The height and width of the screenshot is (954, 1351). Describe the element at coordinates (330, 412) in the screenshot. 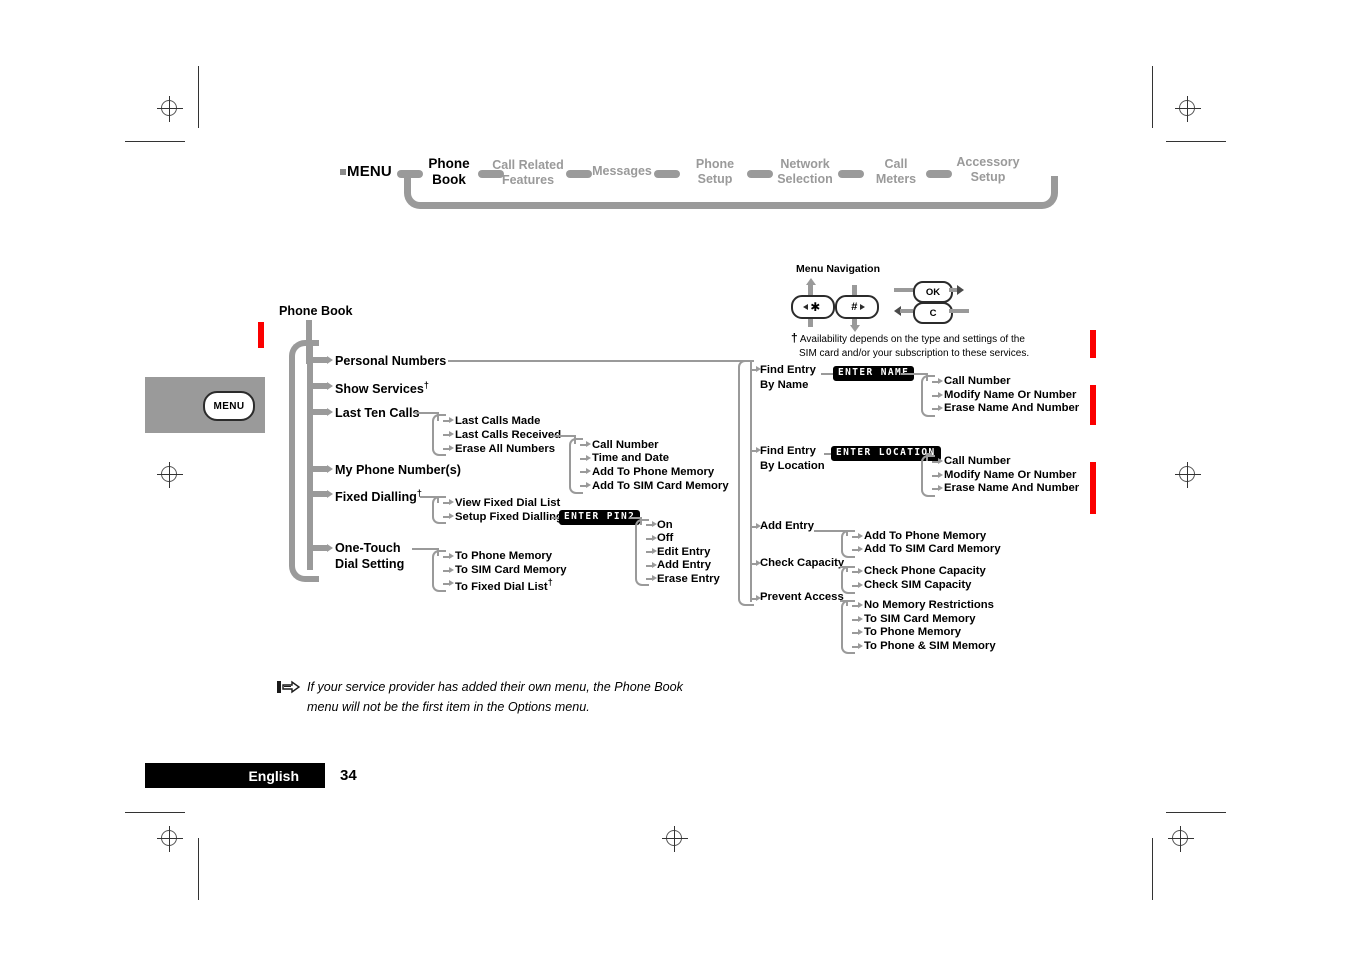

I see `level1-arrow-2-icon` at that location.